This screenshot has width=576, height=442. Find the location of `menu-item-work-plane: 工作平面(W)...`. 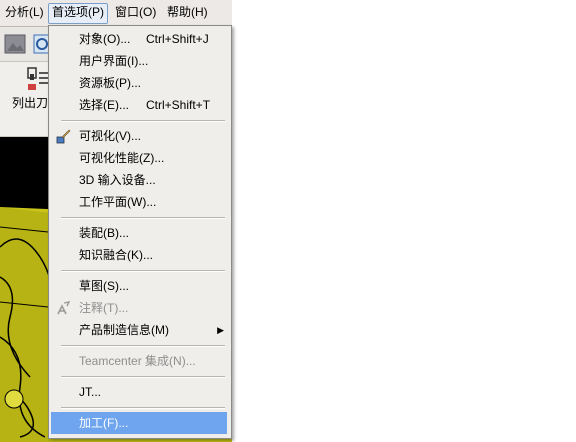

menu-item-work-plane: 工作平面(W)... is located at coordinates (140, 202).